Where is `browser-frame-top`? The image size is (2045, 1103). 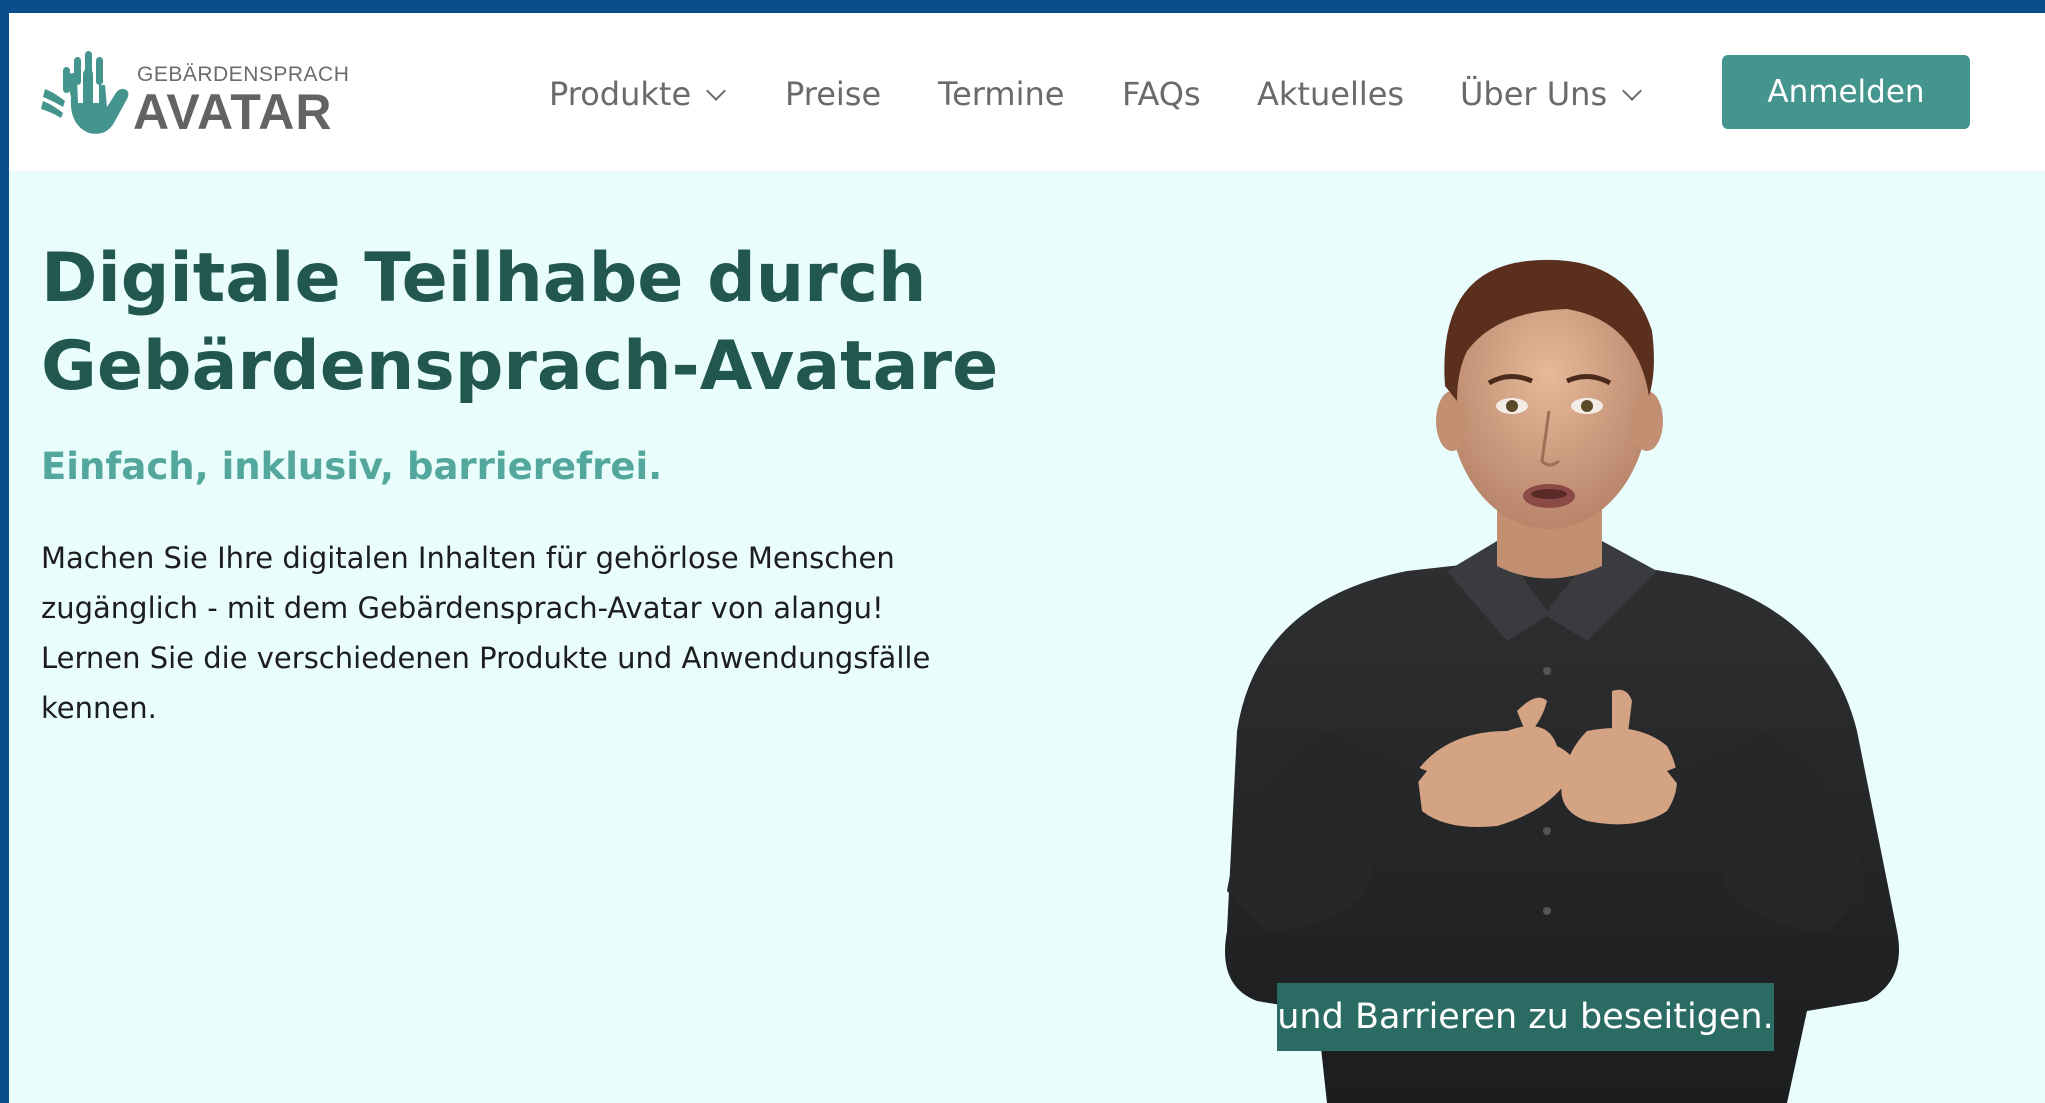 browser-frame-top is located at coordinates (1022, 6).